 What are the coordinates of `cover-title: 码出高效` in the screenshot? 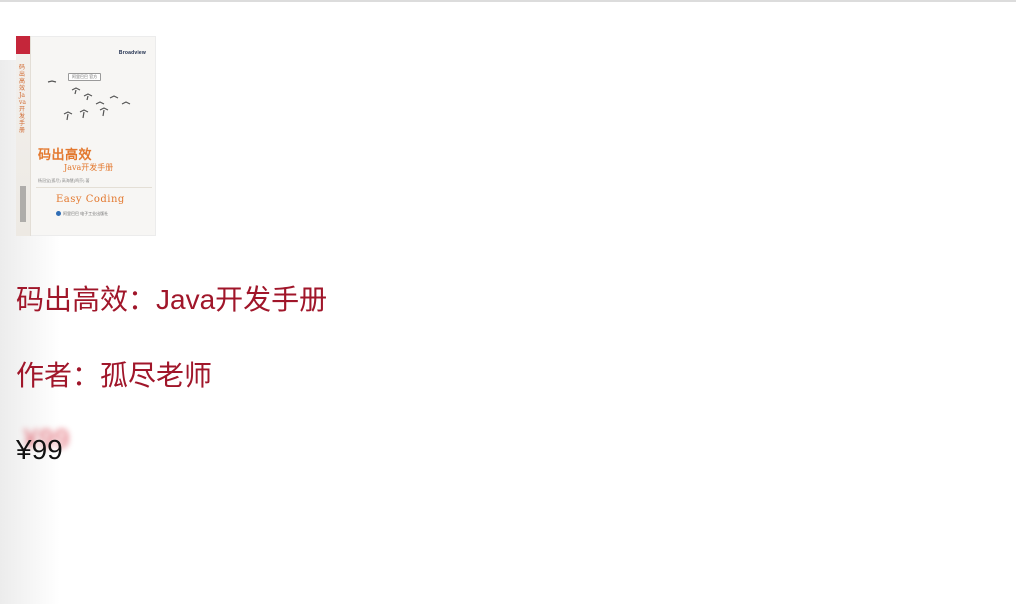 It's located at (65, 155).